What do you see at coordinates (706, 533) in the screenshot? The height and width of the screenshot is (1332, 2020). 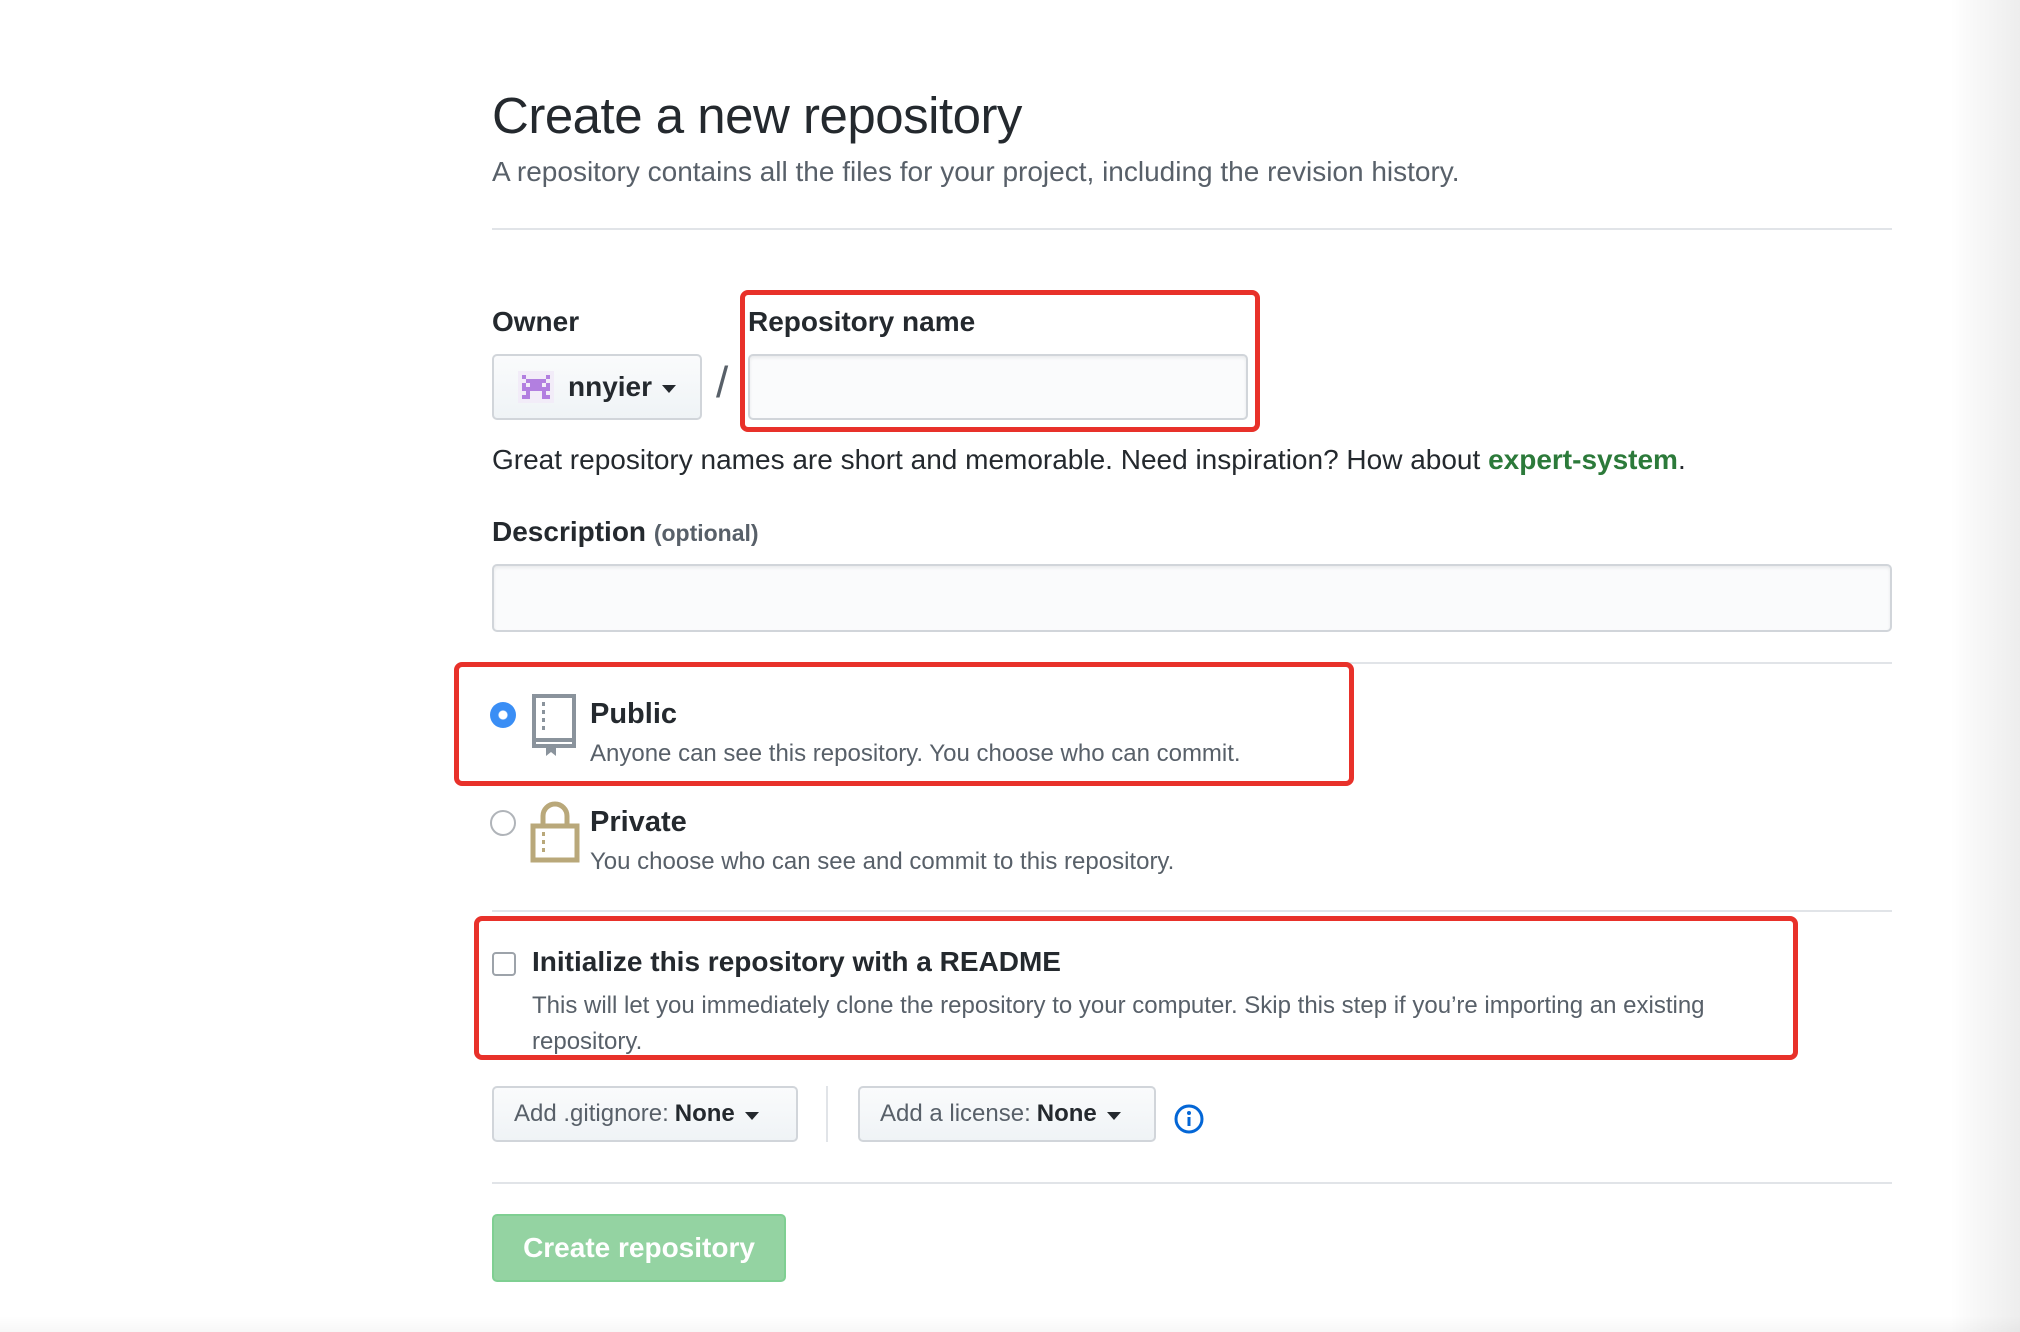 I see `optional-tag: (optional)` at bounding box center [706, 533].